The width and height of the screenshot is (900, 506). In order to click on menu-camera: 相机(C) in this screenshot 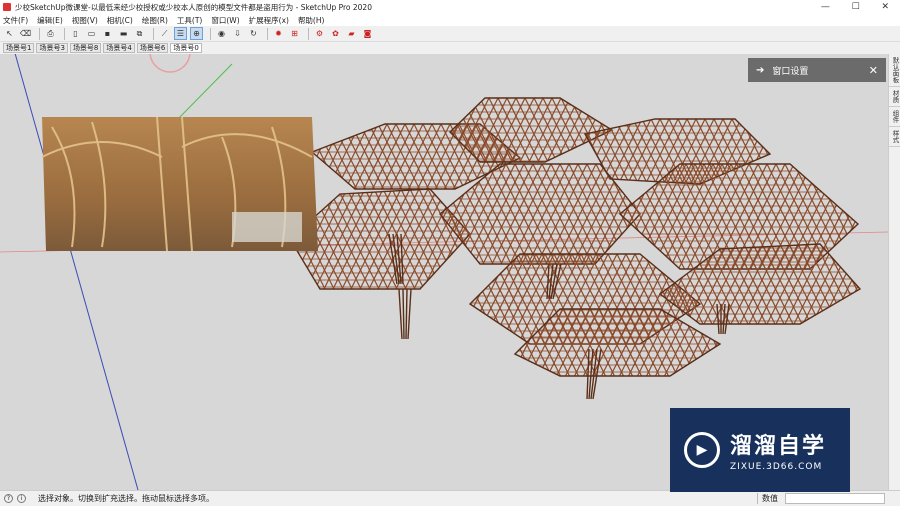, I will do `click(120, 20)`.